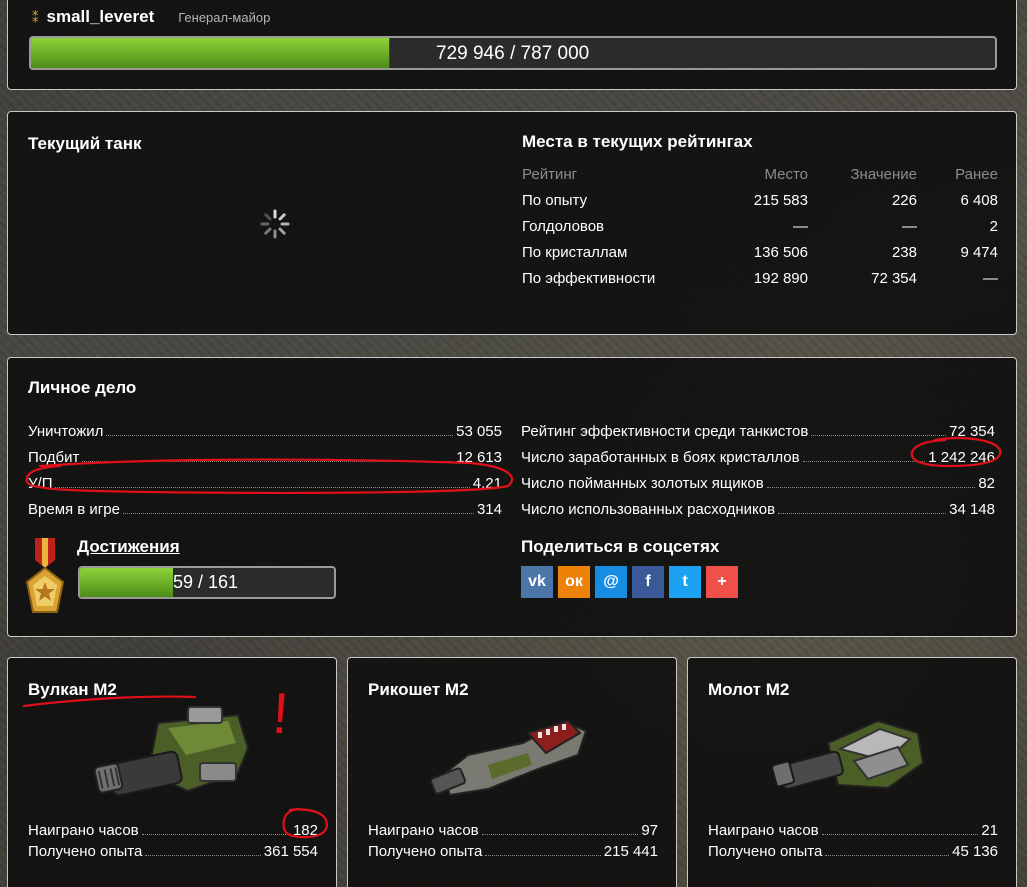  Describe the element at coordinates (479, 431) in the screenshot. I see `stat-value: 53 055` at that location.